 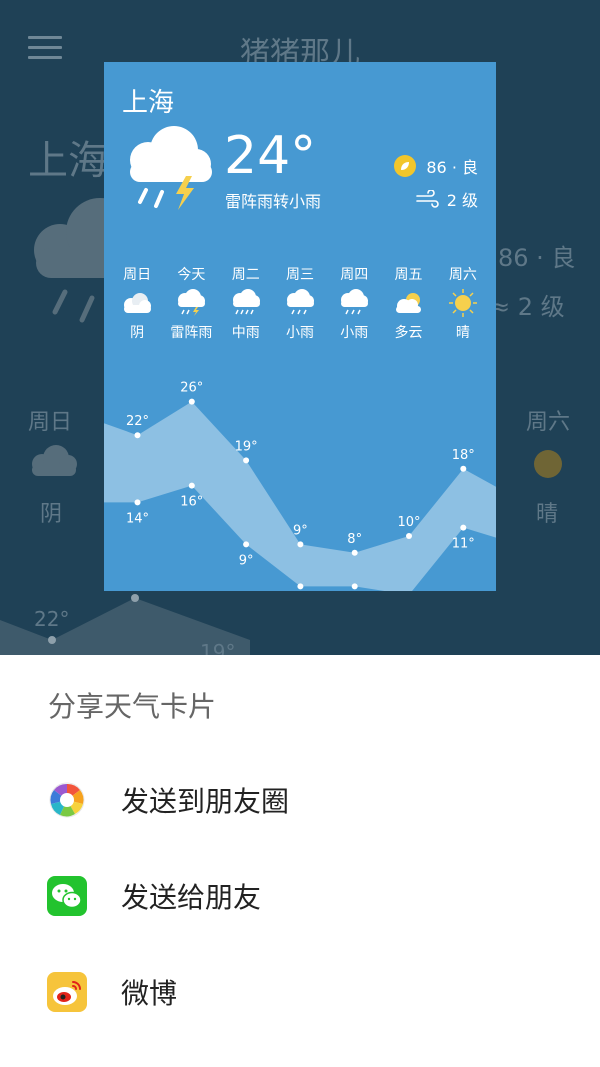 I want to click on current-temperature: 24°, so click(x=270, y=156).